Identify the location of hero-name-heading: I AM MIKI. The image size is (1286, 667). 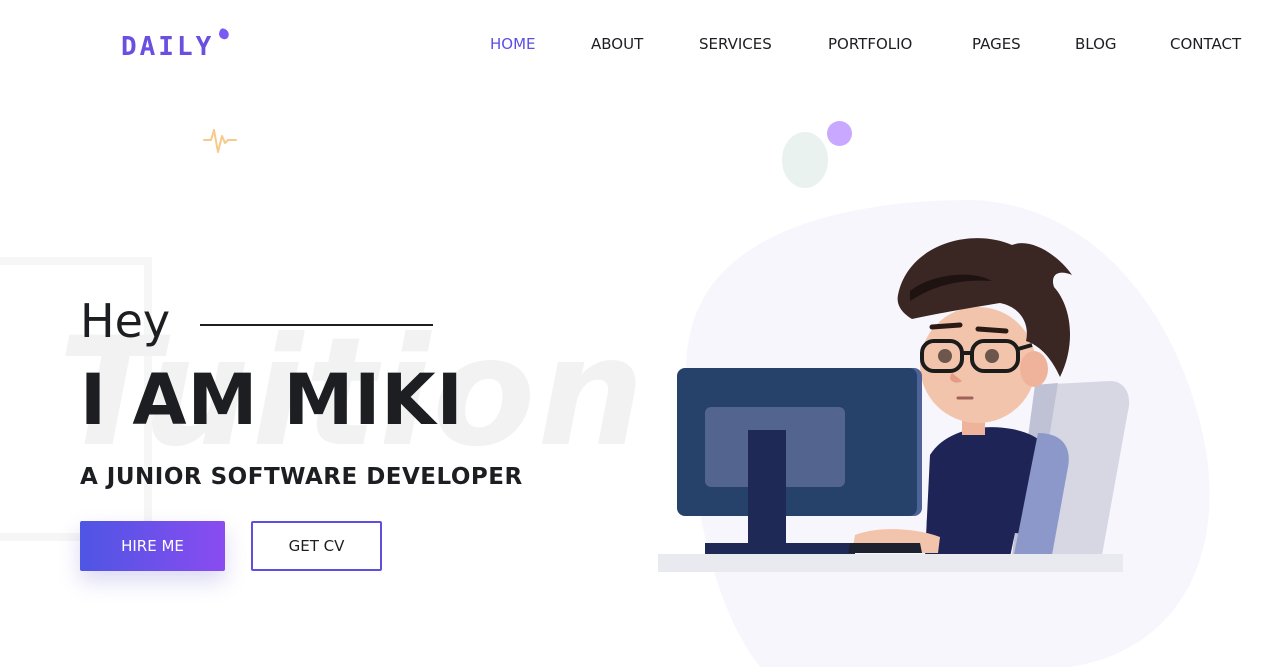
(272, 400).